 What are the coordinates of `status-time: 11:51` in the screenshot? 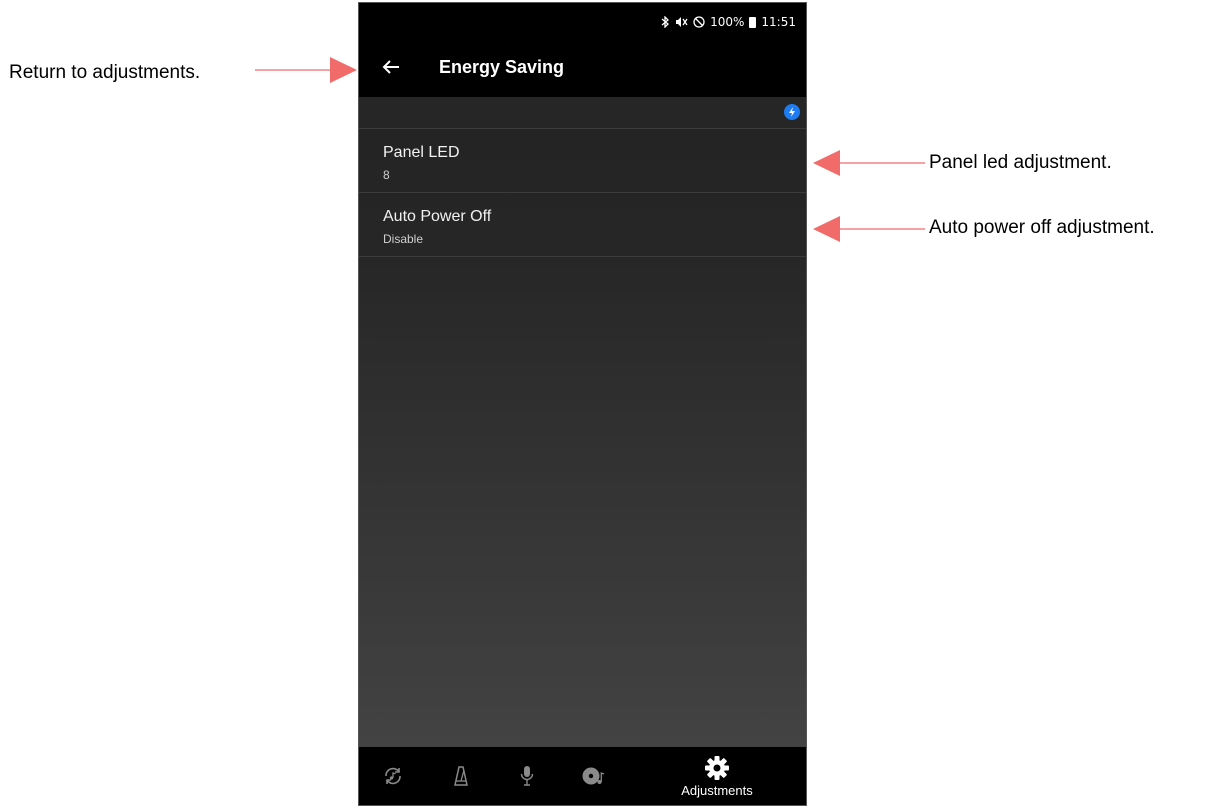 It's located at (778, 22).